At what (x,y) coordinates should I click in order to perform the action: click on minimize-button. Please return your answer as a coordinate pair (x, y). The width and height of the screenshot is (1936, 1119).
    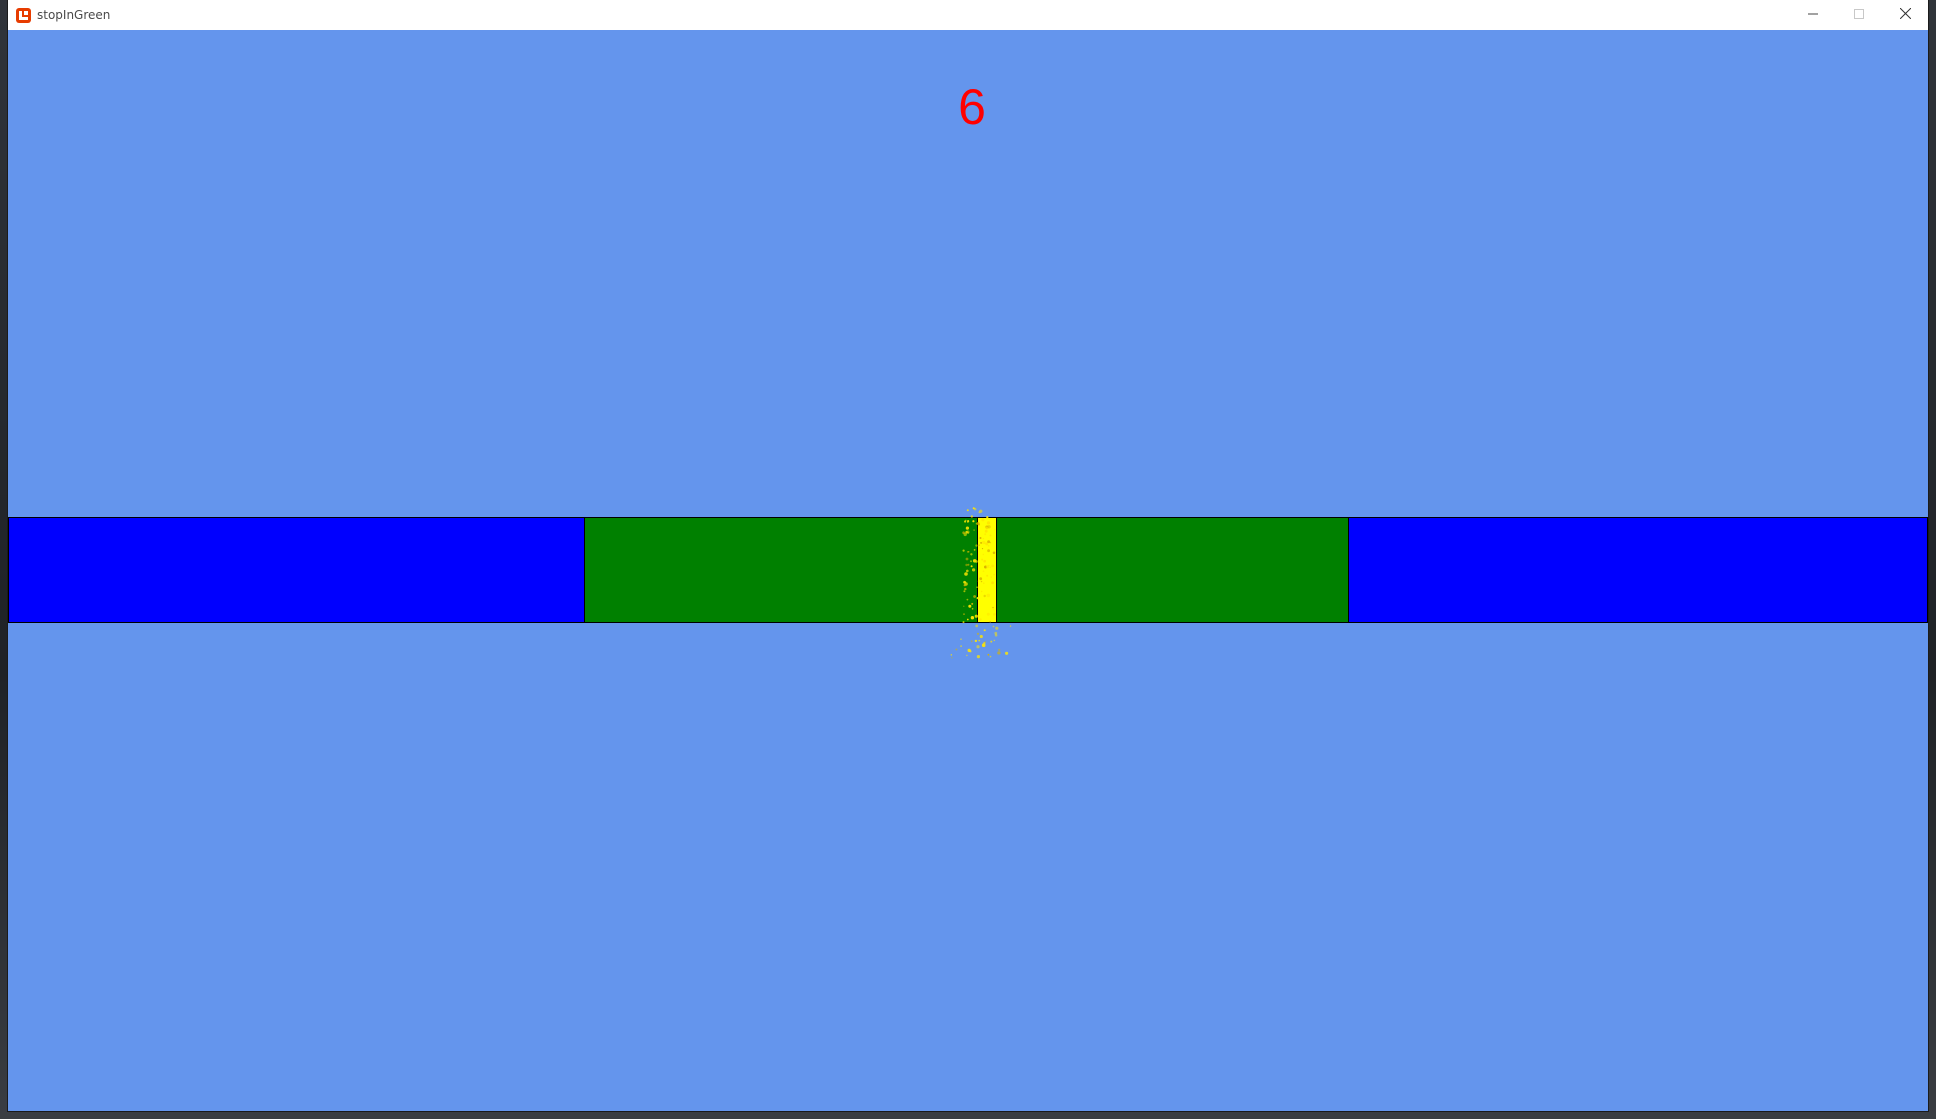
    Looking at the image, I should click on (1813, 15).